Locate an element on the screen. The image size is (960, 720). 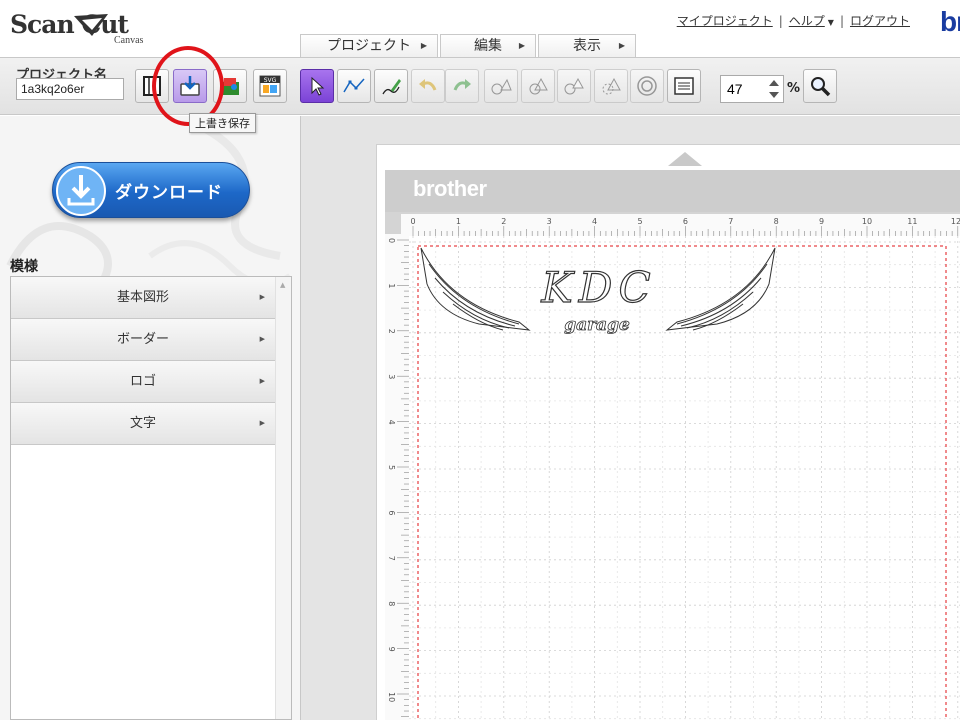
mat-feed-arrow-icon is located at coordinates (685, 159).